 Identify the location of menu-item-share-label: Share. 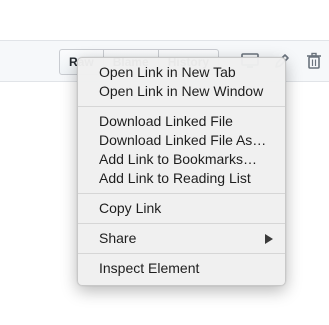
(118, 238).